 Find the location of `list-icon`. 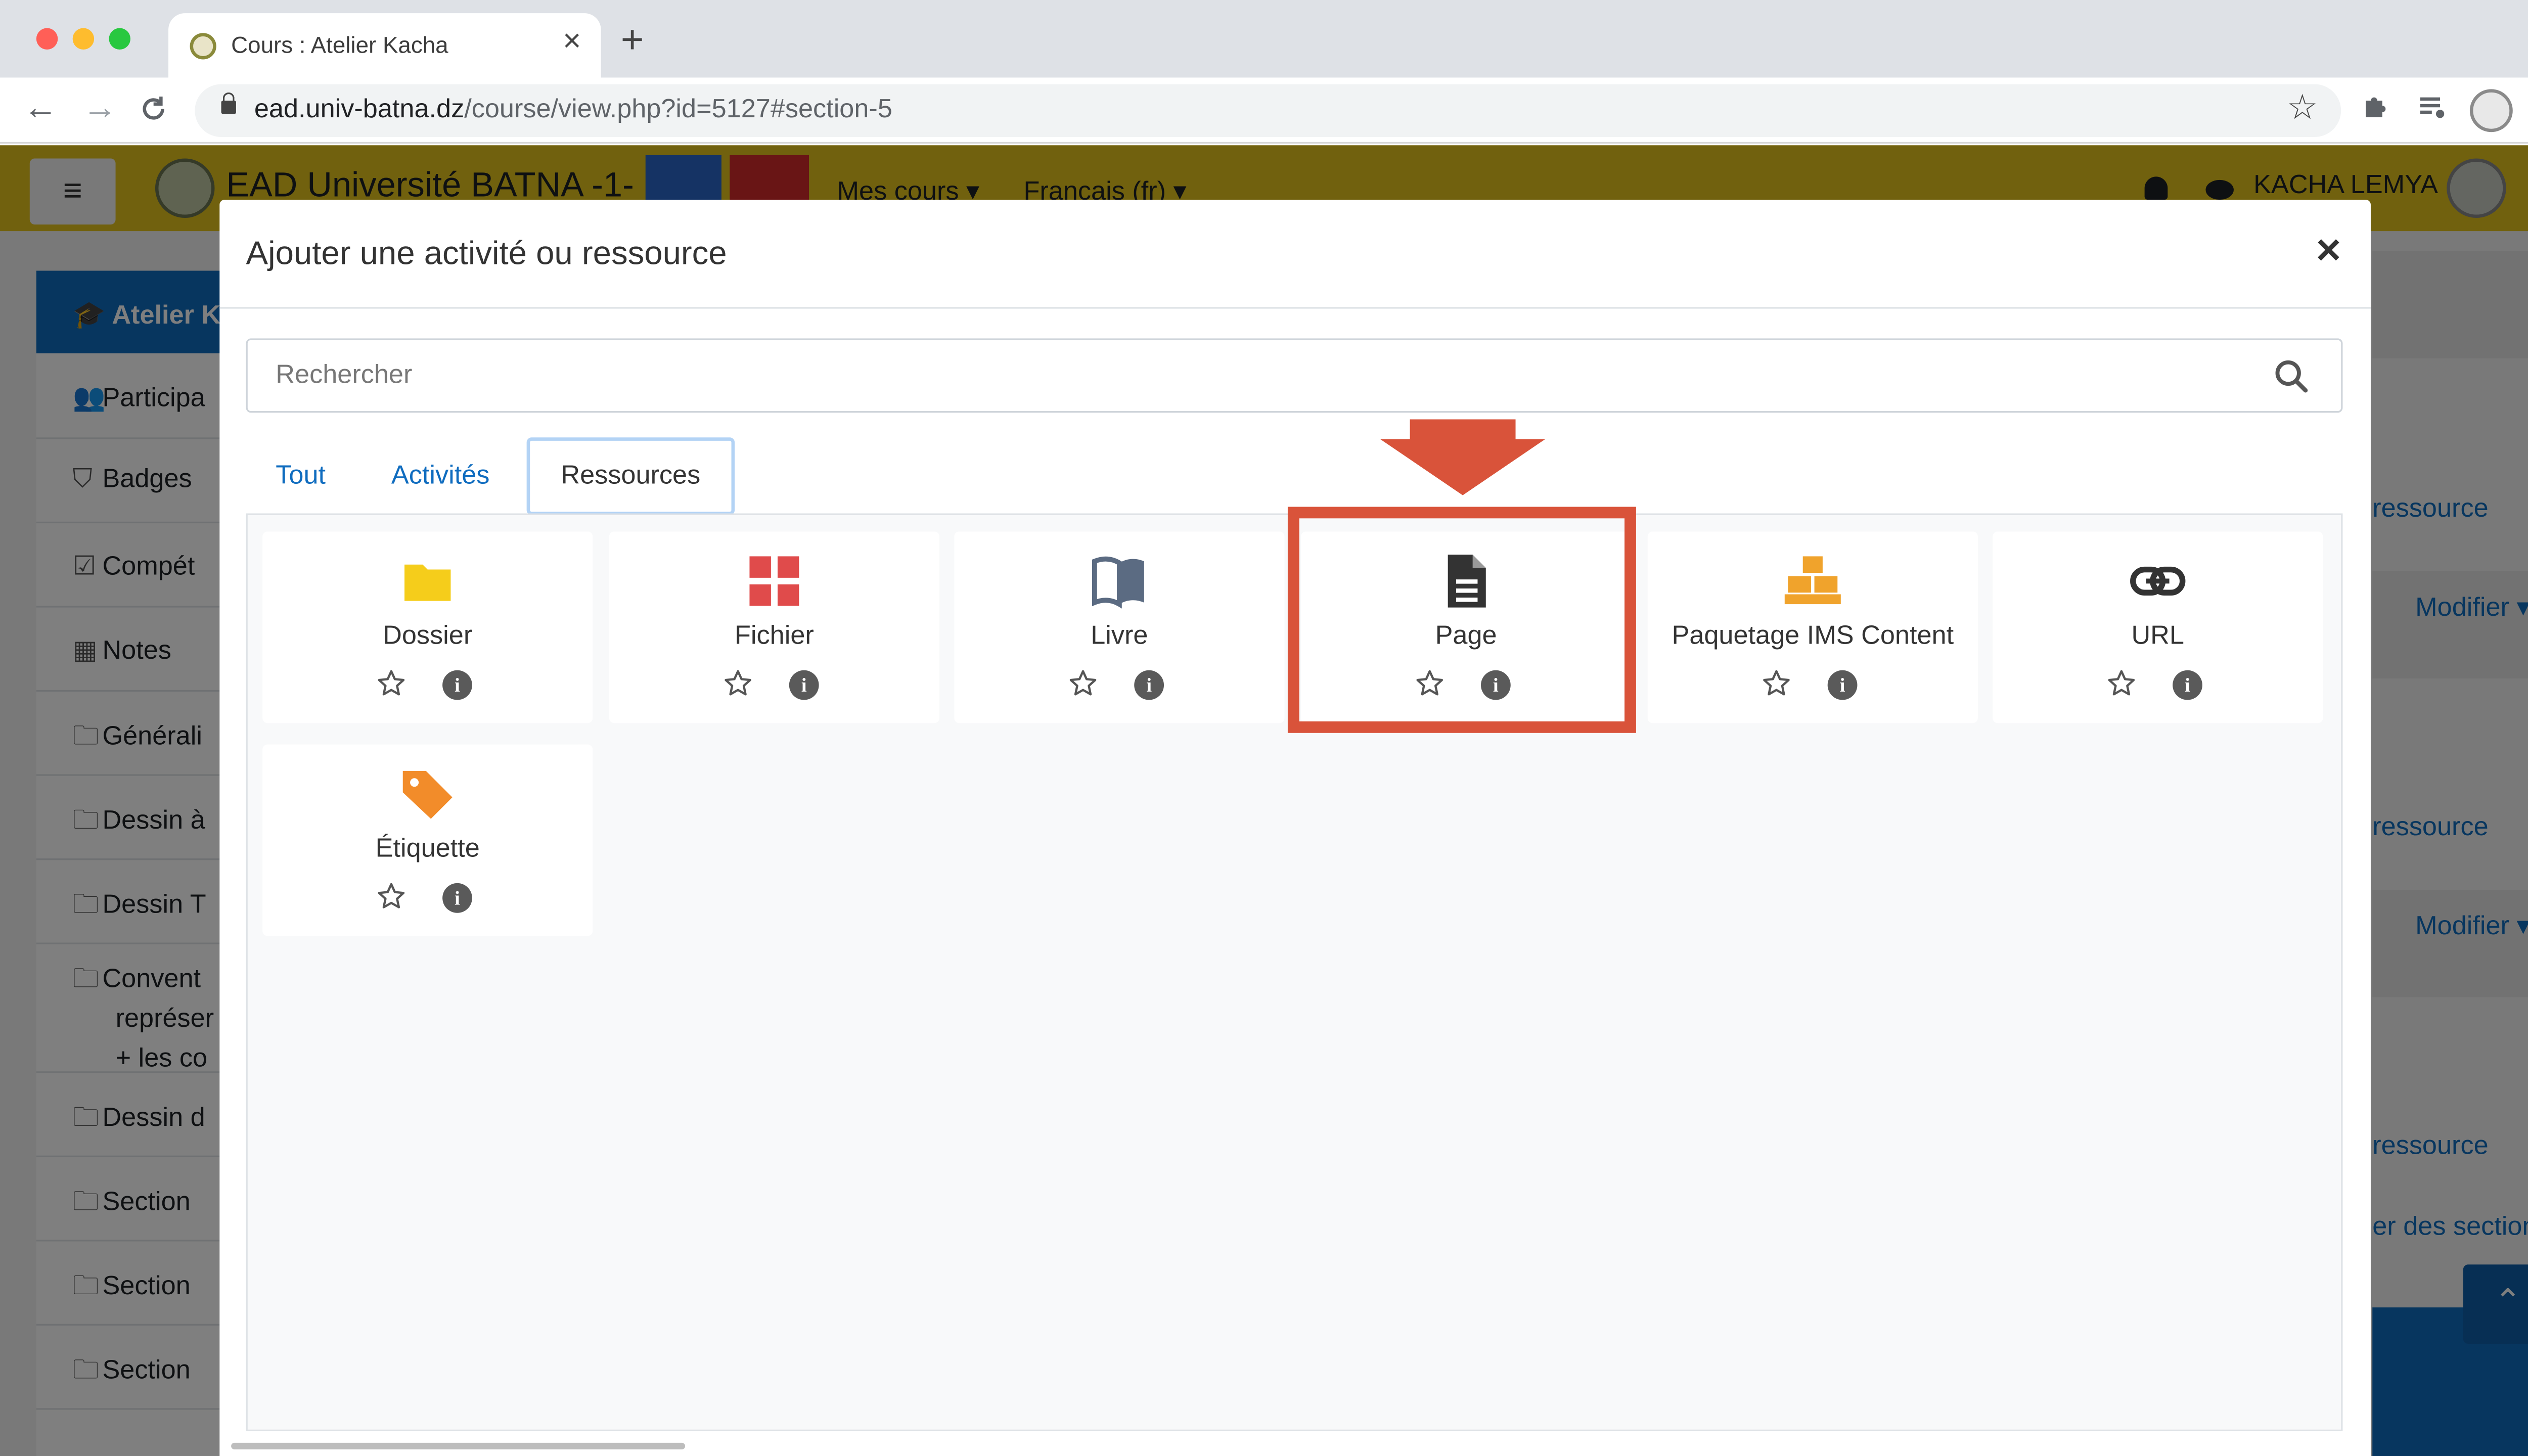

list-icon is located at coordinates (2433, 107).